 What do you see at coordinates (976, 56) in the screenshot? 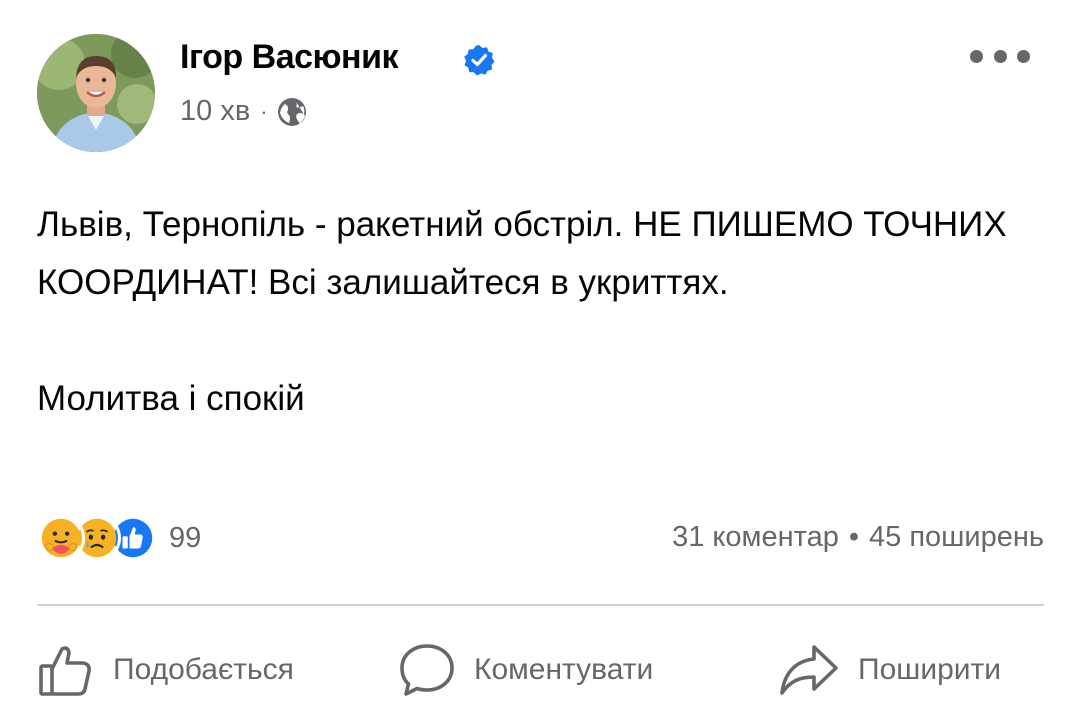
I see `more-options-icon` at bounding box center [976, 56].